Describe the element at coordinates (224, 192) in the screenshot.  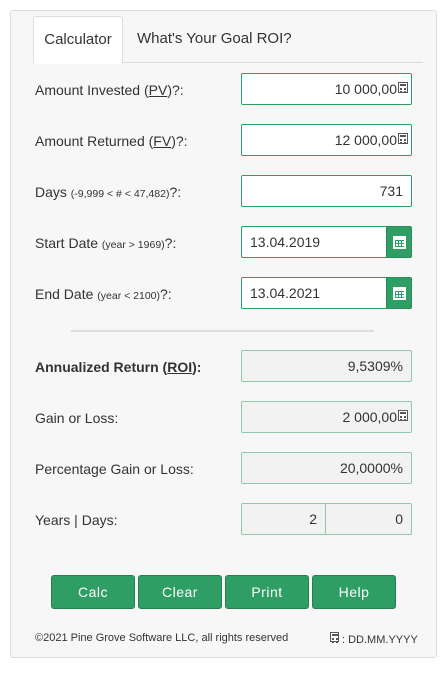
I see `row-days: Days (-9,999 < # < 47,482)?: 731` at that location.